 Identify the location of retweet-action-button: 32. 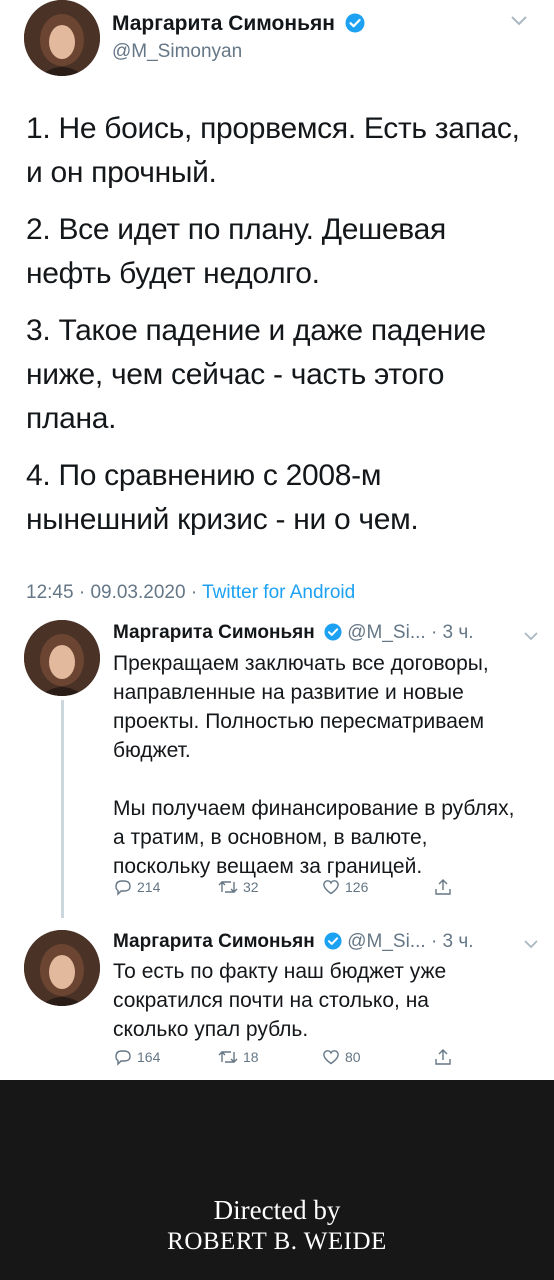
(269, 887).